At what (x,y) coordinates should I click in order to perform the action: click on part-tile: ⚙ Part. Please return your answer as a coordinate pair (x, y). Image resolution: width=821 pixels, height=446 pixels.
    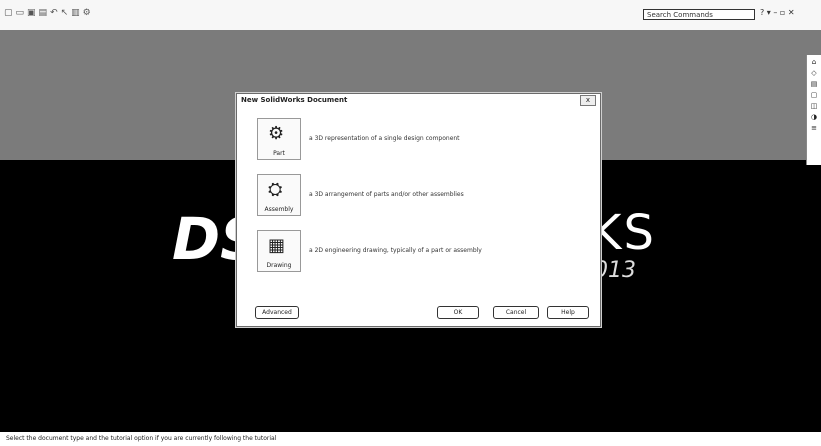
    Looking at the image, I should click on (279, 139).